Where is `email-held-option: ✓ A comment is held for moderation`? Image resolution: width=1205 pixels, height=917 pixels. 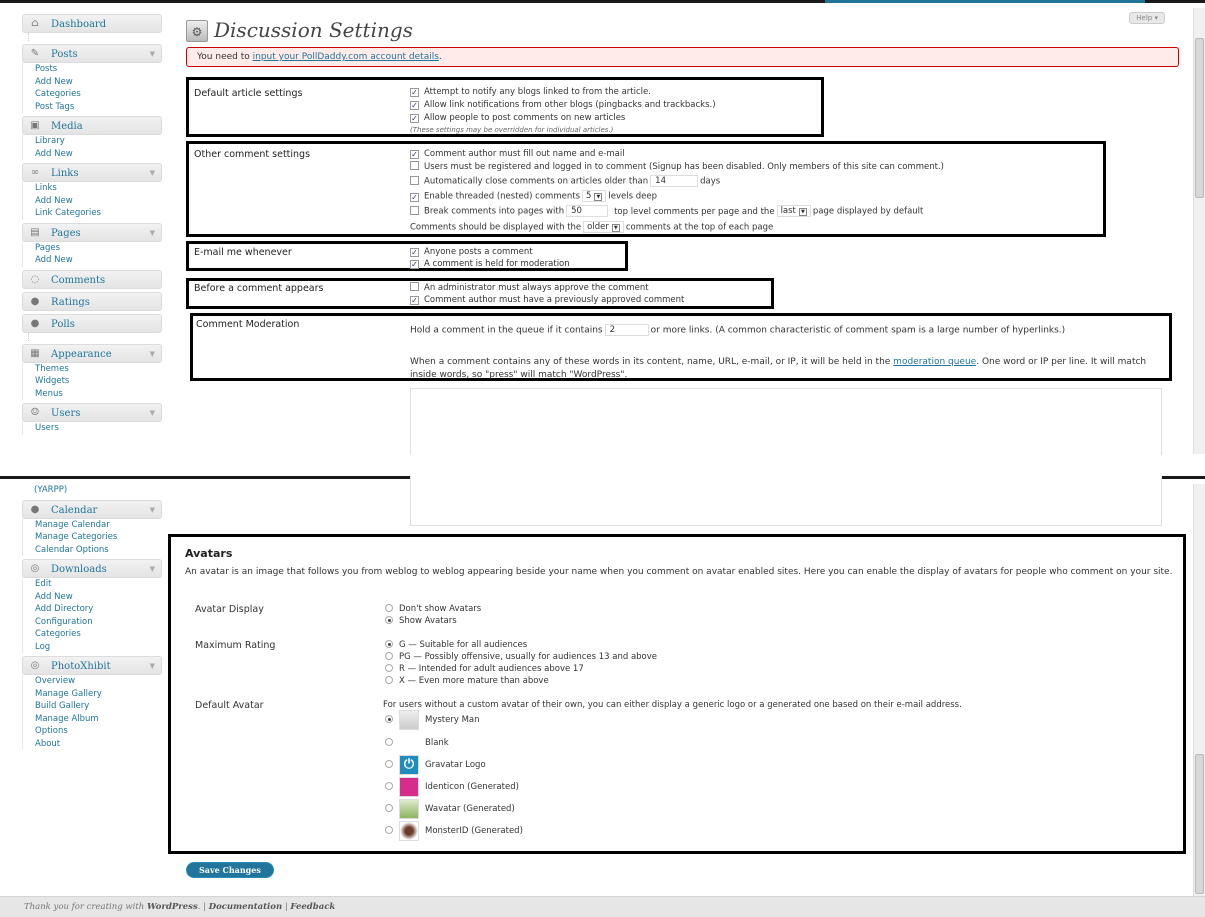 email-held-option: ✓ A comment is held for moderation is located at coordinates (490, 264).